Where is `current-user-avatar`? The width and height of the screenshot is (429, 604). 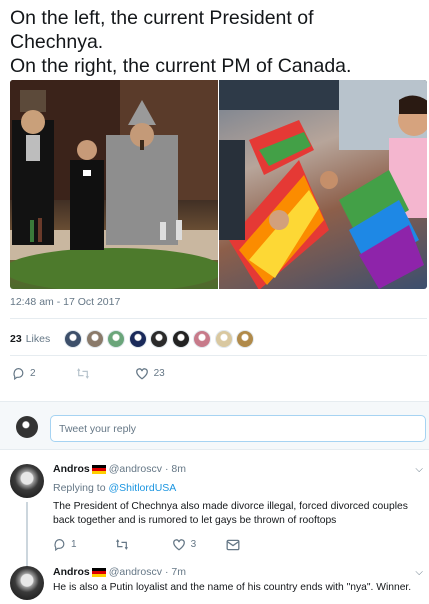 current-user-avatar is located at coordinates (27, 427).